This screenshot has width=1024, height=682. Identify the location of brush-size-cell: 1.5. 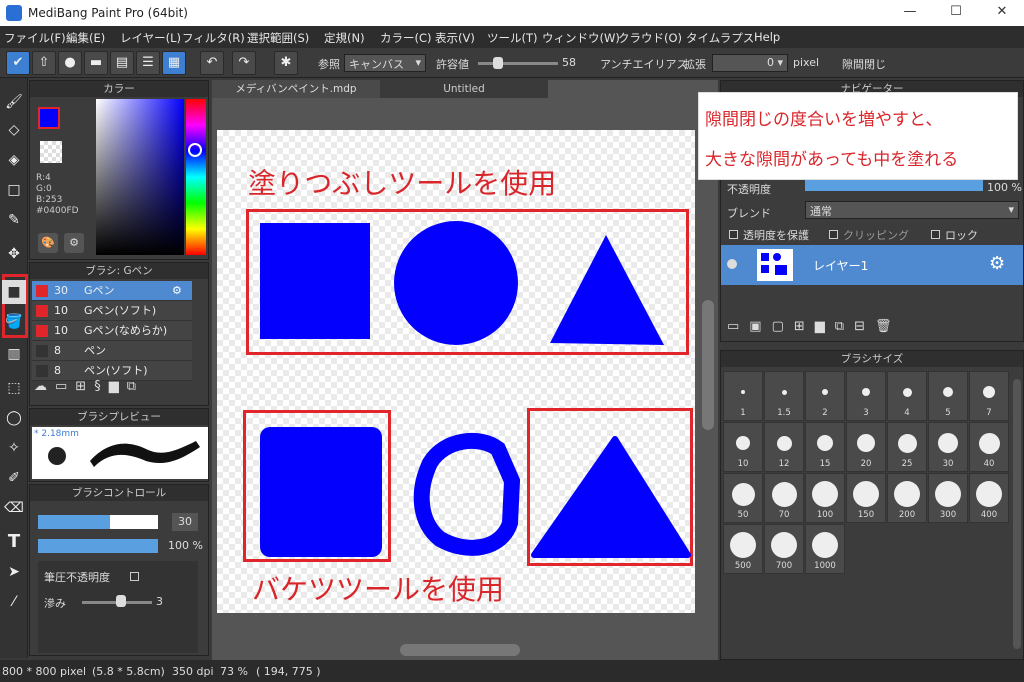
(784, 396).